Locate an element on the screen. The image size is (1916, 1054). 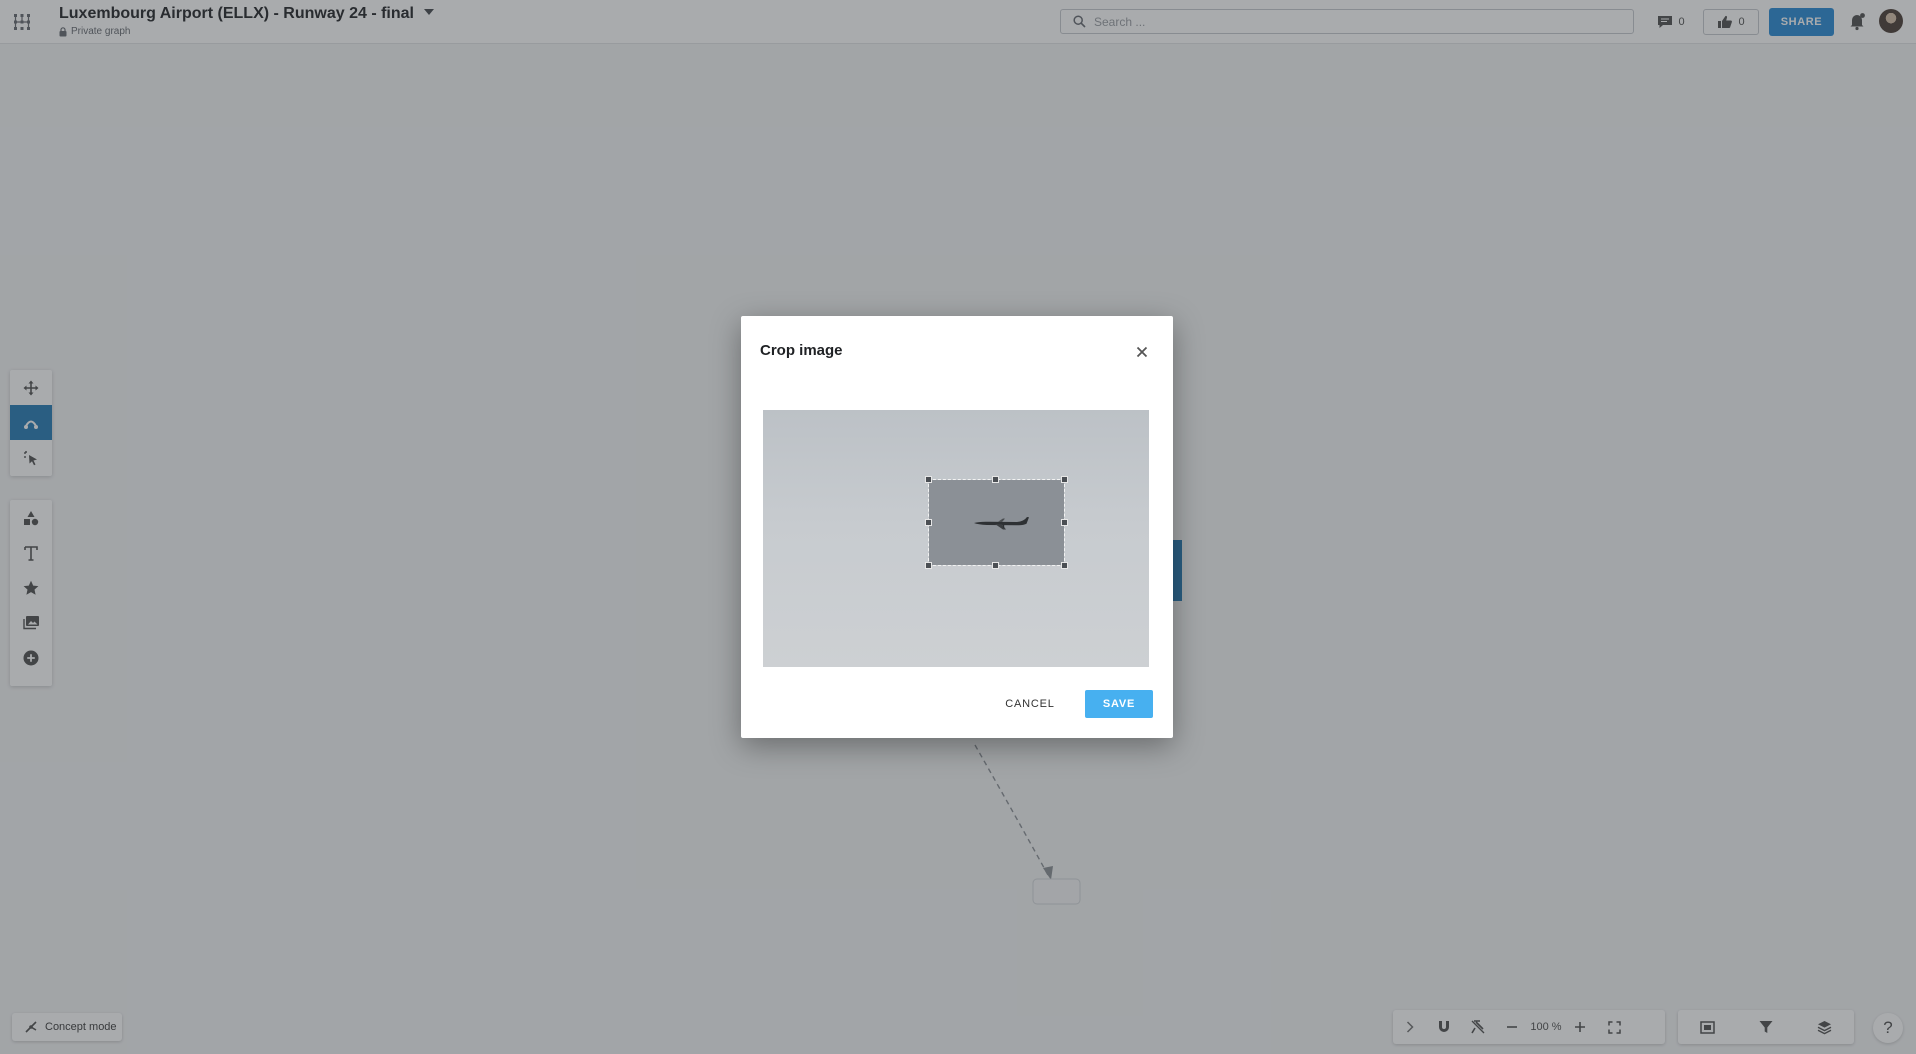
cancel-button: CANCEL is located at coordinates (1030, 704).